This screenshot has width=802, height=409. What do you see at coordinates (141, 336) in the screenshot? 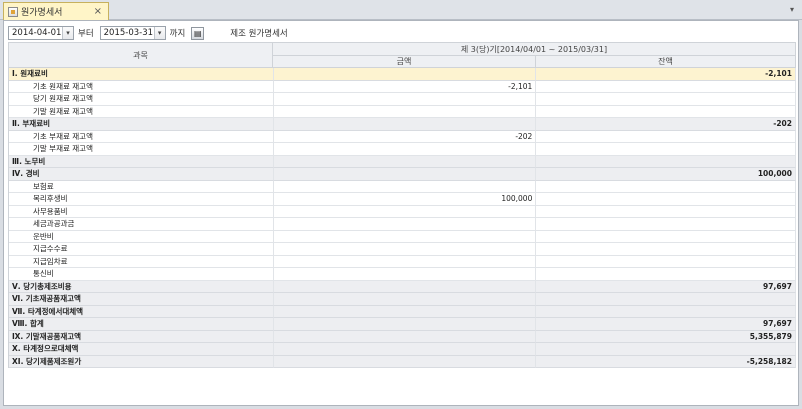
I see `item-cell: Ⅸ. 기말재공품재고액` at bounding box center [141, 336].